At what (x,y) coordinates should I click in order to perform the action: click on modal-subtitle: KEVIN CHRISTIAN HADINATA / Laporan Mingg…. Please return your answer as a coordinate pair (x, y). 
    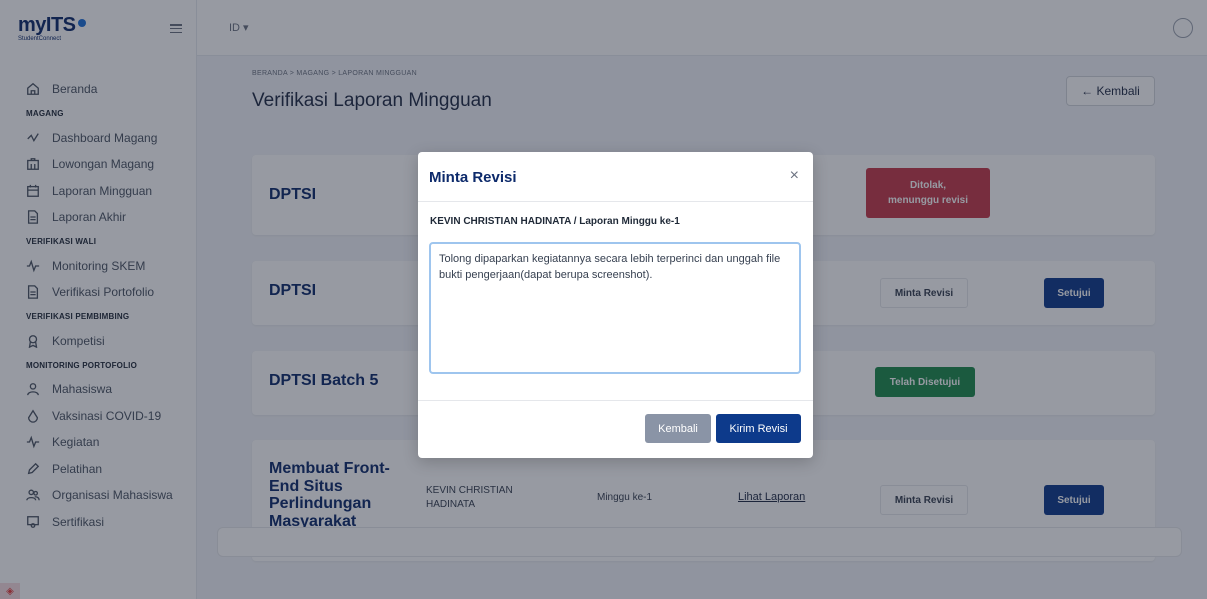
    Looking at the image, I should click on (555, 221).